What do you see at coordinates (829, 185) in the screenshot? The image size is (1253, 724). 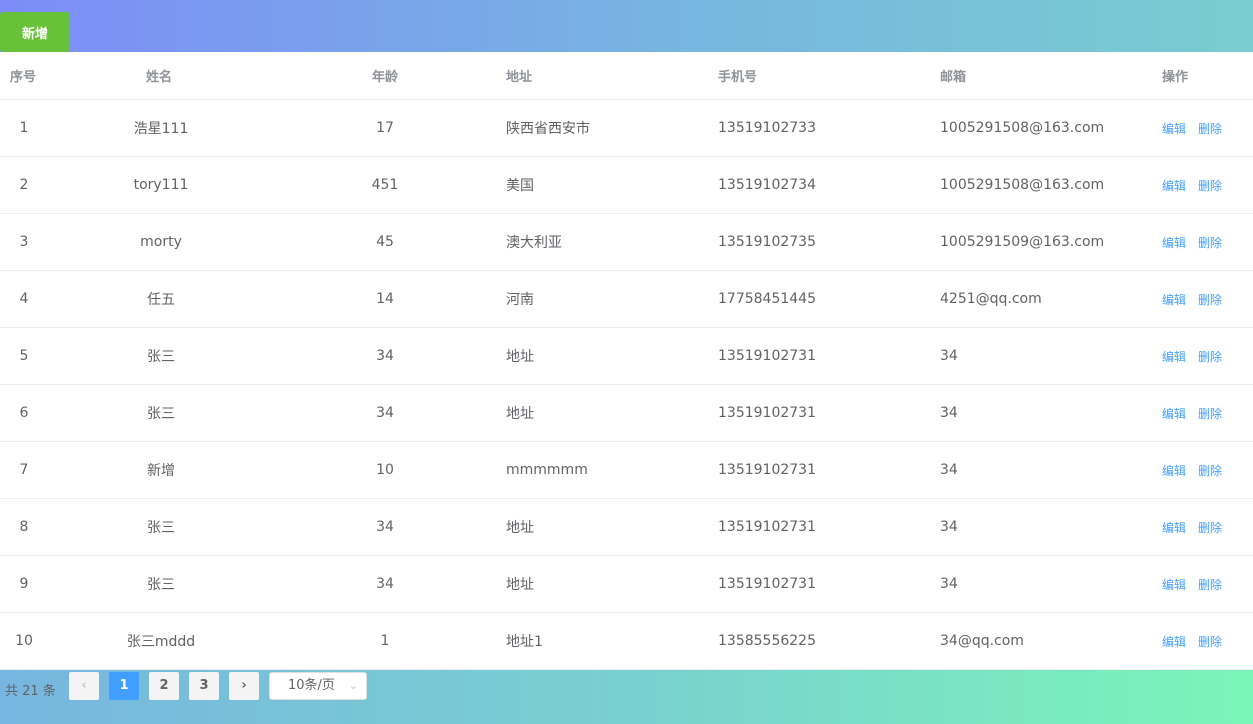 I see `cell-phone: 13519102734` at bounding box center [829, 185].